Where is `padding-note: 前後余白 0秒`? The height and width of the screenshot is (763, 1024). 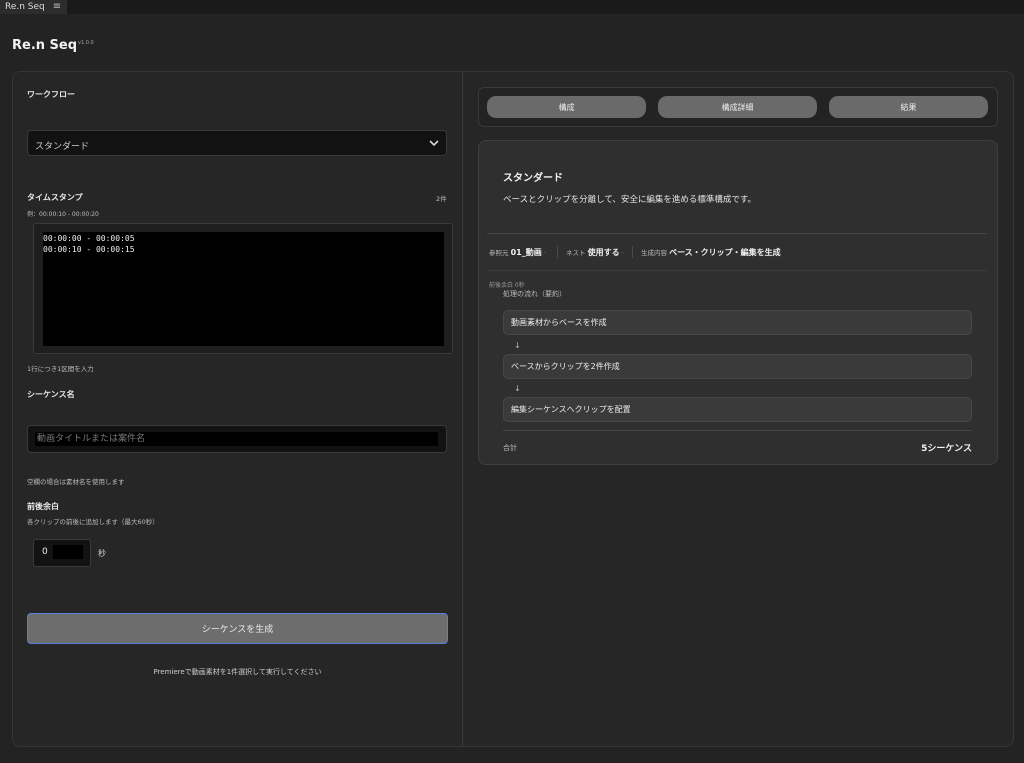 padding-note: 前後余白 0秒 is located at coordinates (507, 285).